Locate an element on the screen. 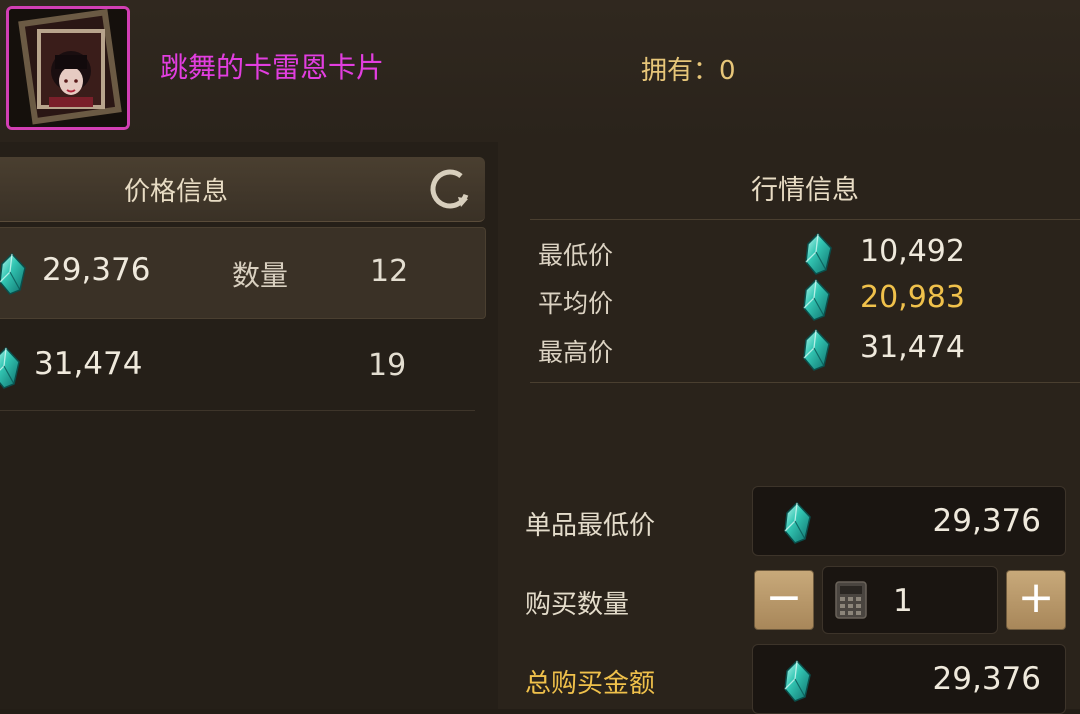 This screenshot has height=714, width=1080. total-price-value: 29,376 is located at coordinates (986, 679).